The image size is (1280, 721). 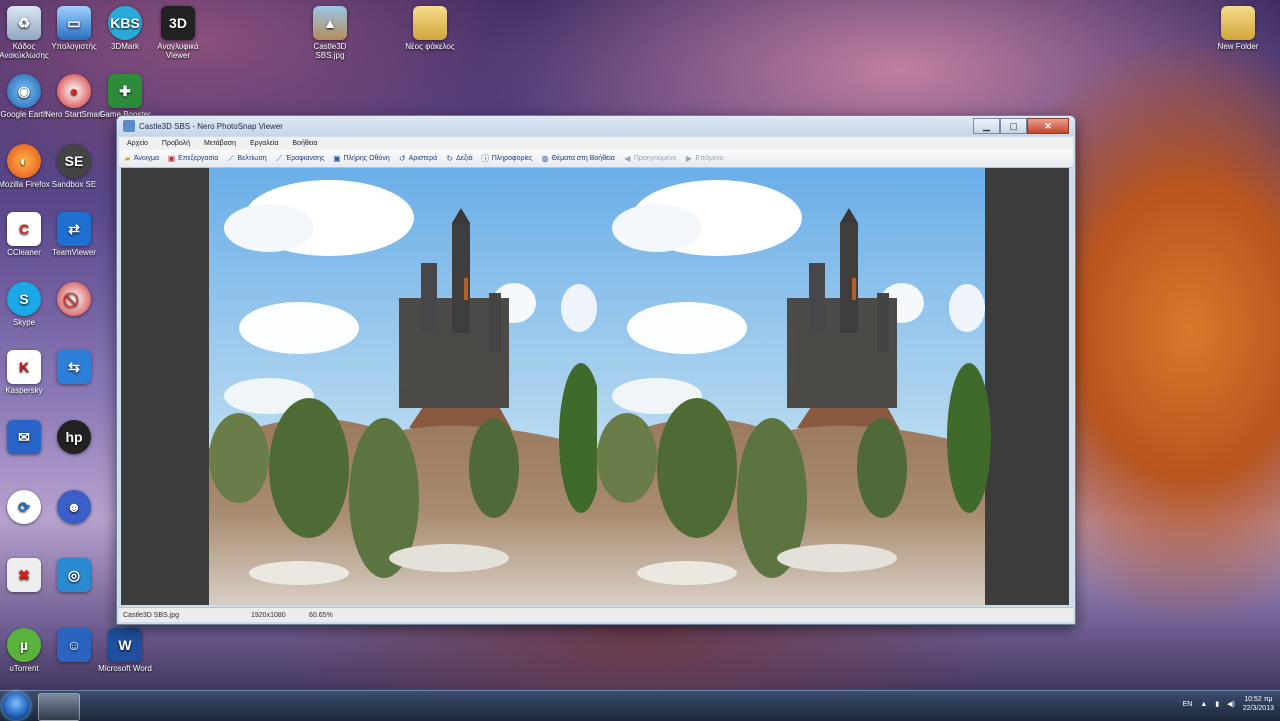 What do you see at coordinates (24, 91) in the screenshot?
I see `google-earth-icon: ◉` at bounding box center [24, 91].